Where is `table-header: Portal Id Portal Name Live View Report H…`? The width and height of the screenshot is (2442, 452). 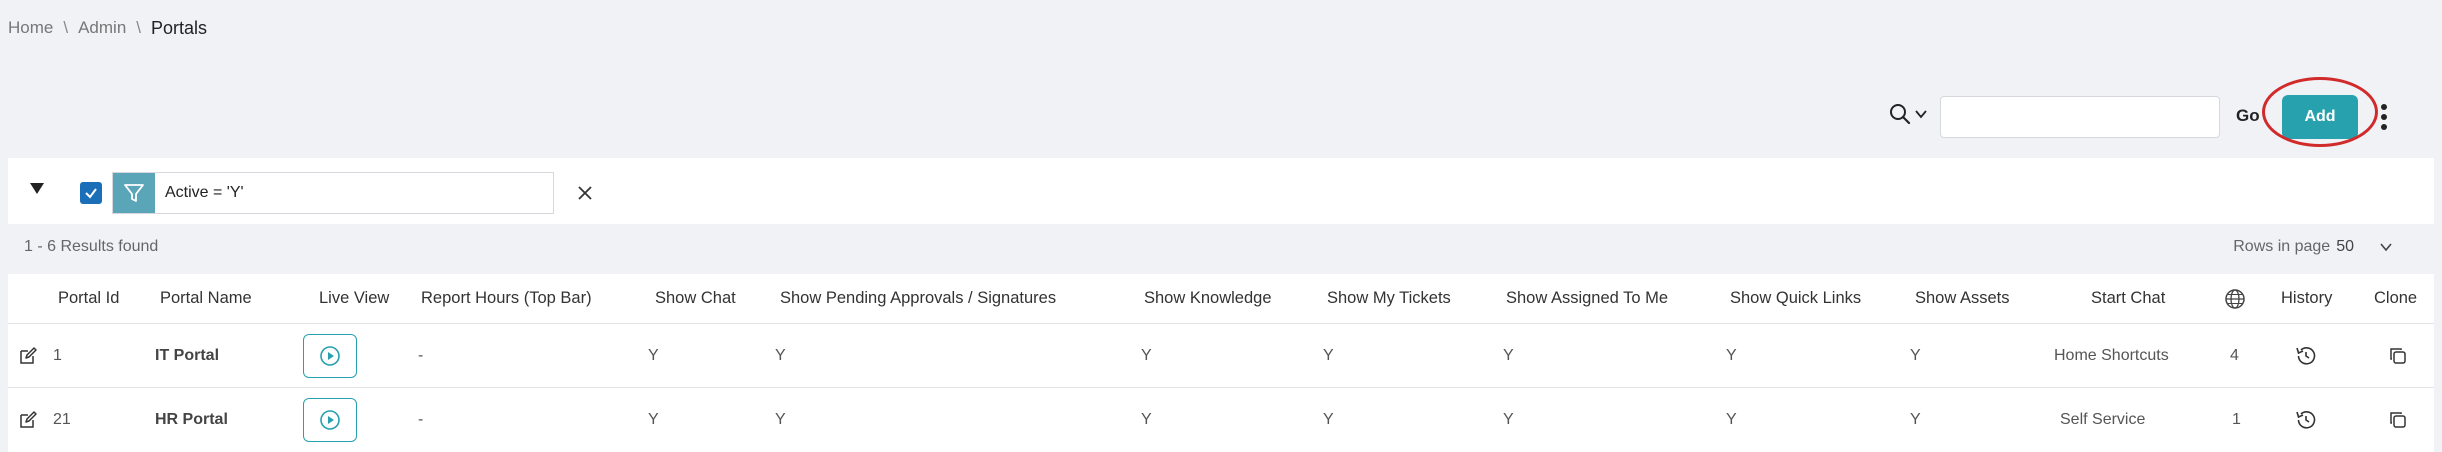 table-header: Portal Id Portal Name Live View Report H… is located at coordinates (1221, 299).